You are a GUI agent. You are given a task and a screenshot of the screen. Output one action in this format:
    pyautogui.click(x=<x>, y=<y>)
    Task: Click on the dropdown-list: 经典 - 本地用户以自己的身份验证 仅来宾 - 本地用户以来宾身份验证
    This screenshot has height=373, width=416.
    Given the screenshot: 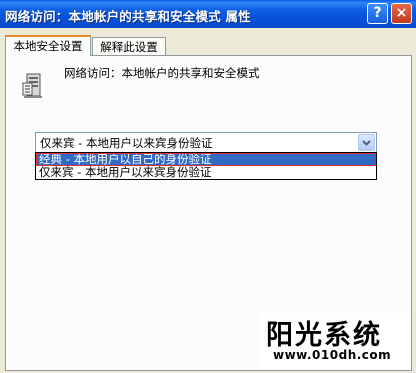 What is the action you would take?
    pyautogui.click(x=206, y=166)
    